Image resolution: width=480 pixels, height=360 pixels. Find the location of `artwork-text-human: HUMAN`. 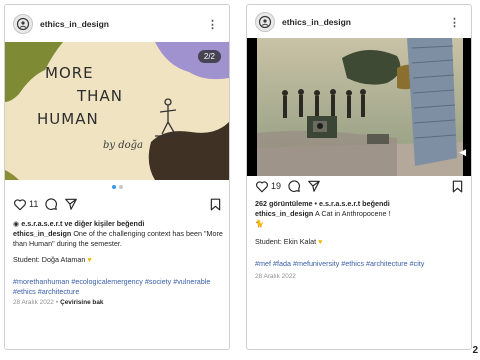

artwork-text-human: HUMAN is located at coordinates (68, 119).